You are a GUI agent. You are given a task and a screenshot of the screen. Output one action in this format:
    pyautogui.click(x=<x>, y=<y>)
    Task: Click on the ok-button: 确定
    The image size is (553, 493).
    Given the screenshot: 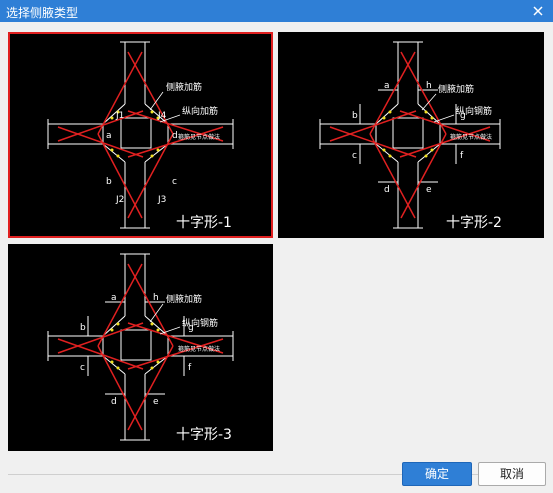 What is the action you would take?
    pyautogui.click(x=437, y=474)
    